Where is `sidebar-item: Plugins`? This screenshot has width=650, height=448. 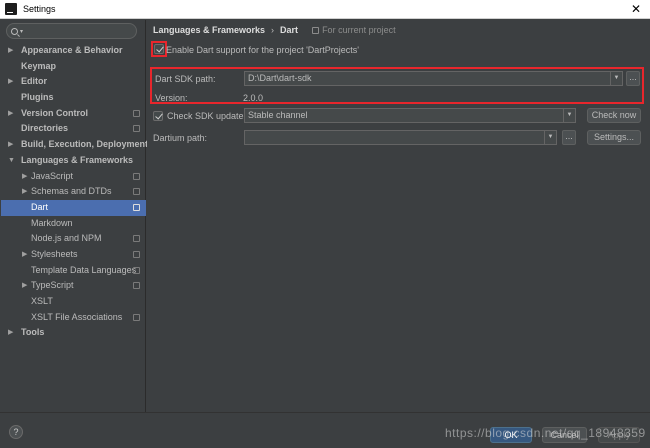 sidebar-item: Plugins is located at coordinates (73, 98).